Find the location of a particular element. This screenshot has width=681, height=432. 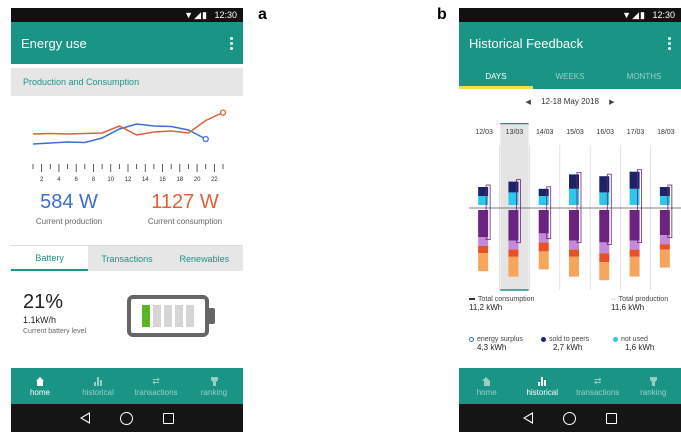

tab-renewables: Renewables is located at coordinates (204, 258).